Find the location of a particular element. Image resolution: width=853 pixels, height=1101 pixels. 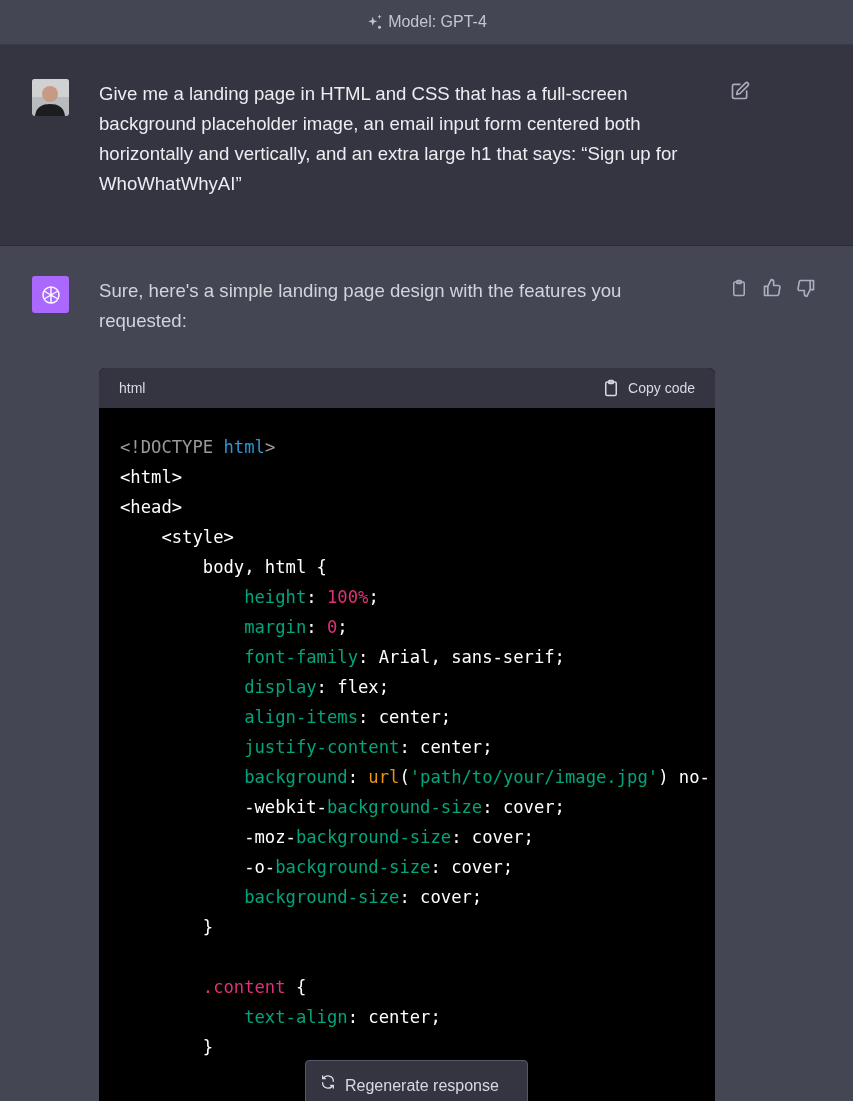

code-line: align-items: center; is located at coordinates (348, 717).